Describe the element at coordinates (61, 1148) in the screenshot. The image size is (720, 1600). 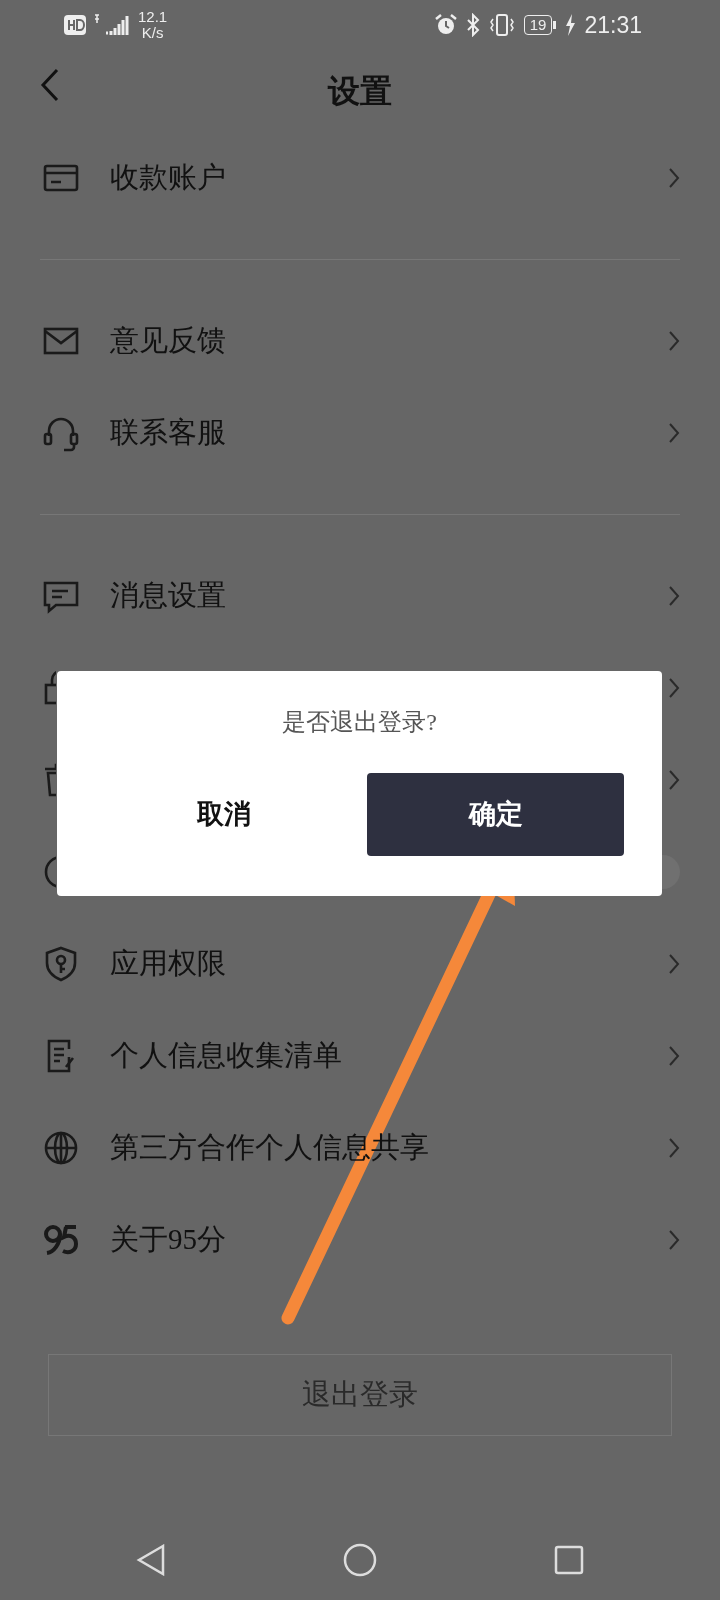
I see `globe-icon` at that location.